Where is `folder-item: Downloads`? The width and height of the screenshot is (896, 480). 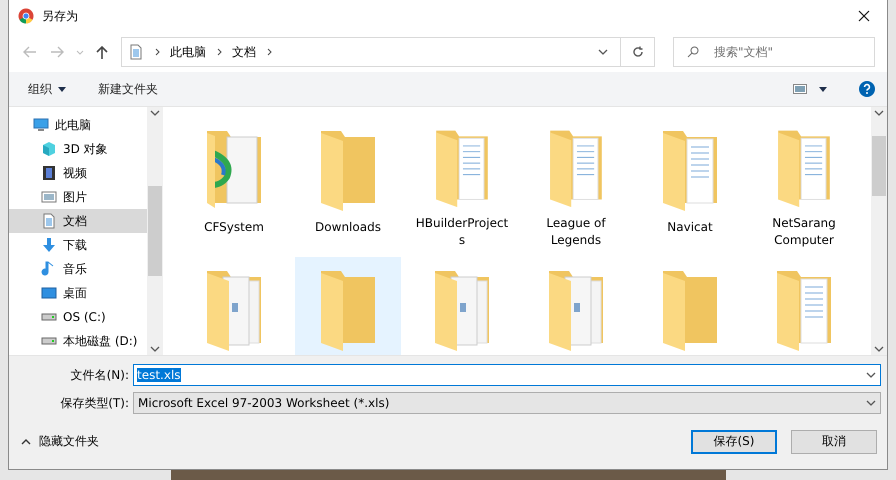 folder-item: Downloads is located at coordinates (348, 183).